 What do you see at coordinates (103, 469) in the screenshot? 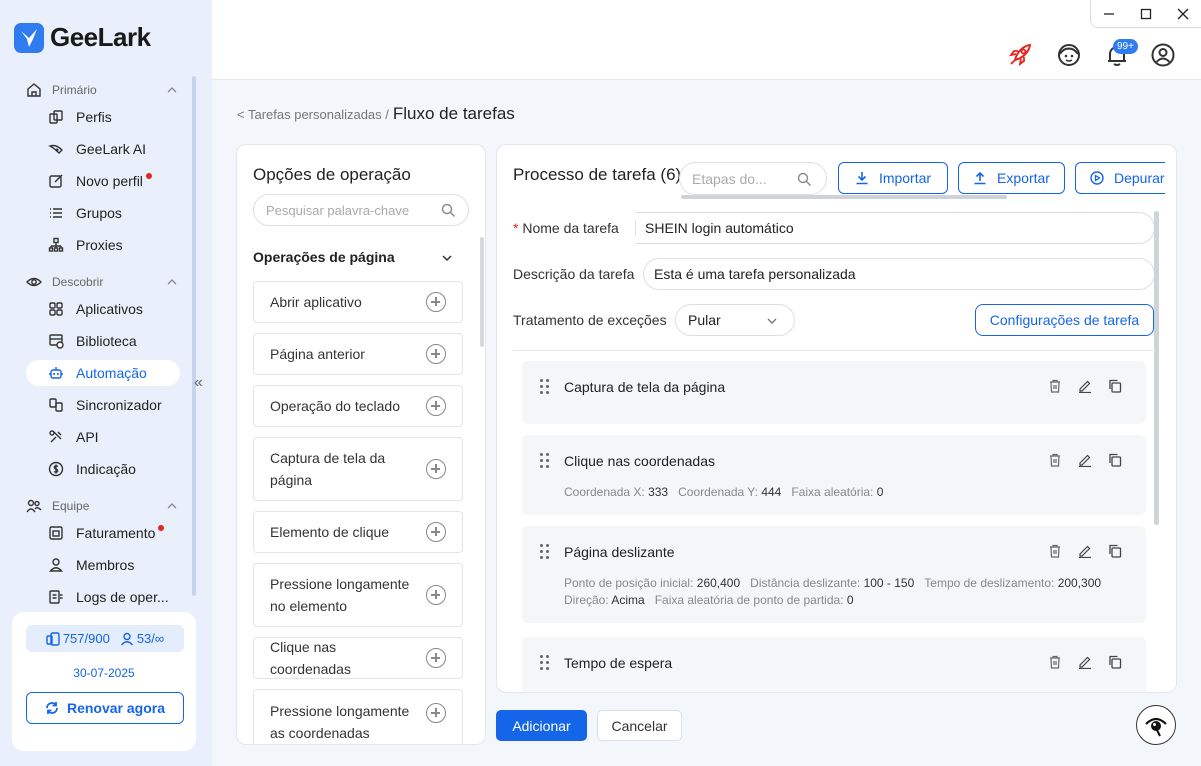
I see `sidebar-item-5-1: Indicação` at bounding box center [103, 469].